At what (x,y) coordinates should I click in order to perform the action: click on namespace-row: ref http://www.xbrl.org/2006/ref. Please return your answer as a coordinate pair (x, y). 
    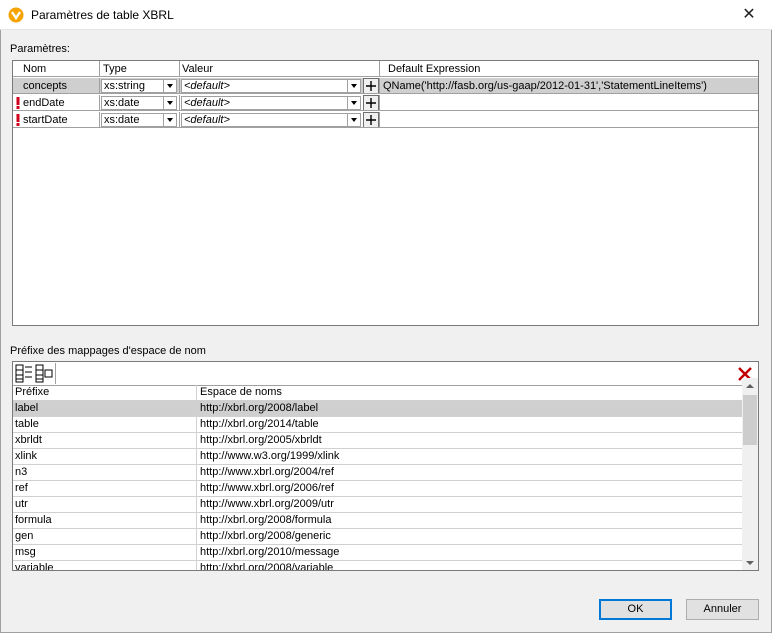
    Looking at the image, I should click on (378, 489).